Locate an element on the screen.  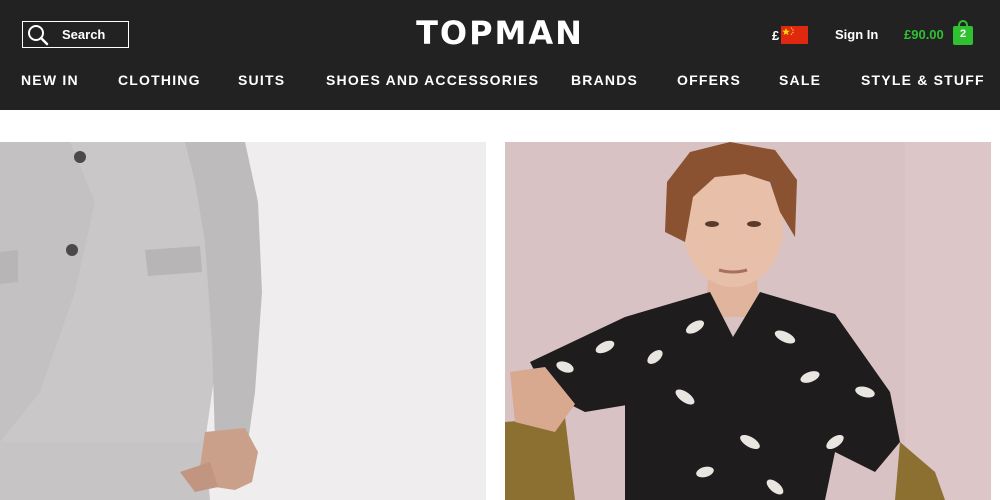
search-label: Search is located at coordinates (84, 34).